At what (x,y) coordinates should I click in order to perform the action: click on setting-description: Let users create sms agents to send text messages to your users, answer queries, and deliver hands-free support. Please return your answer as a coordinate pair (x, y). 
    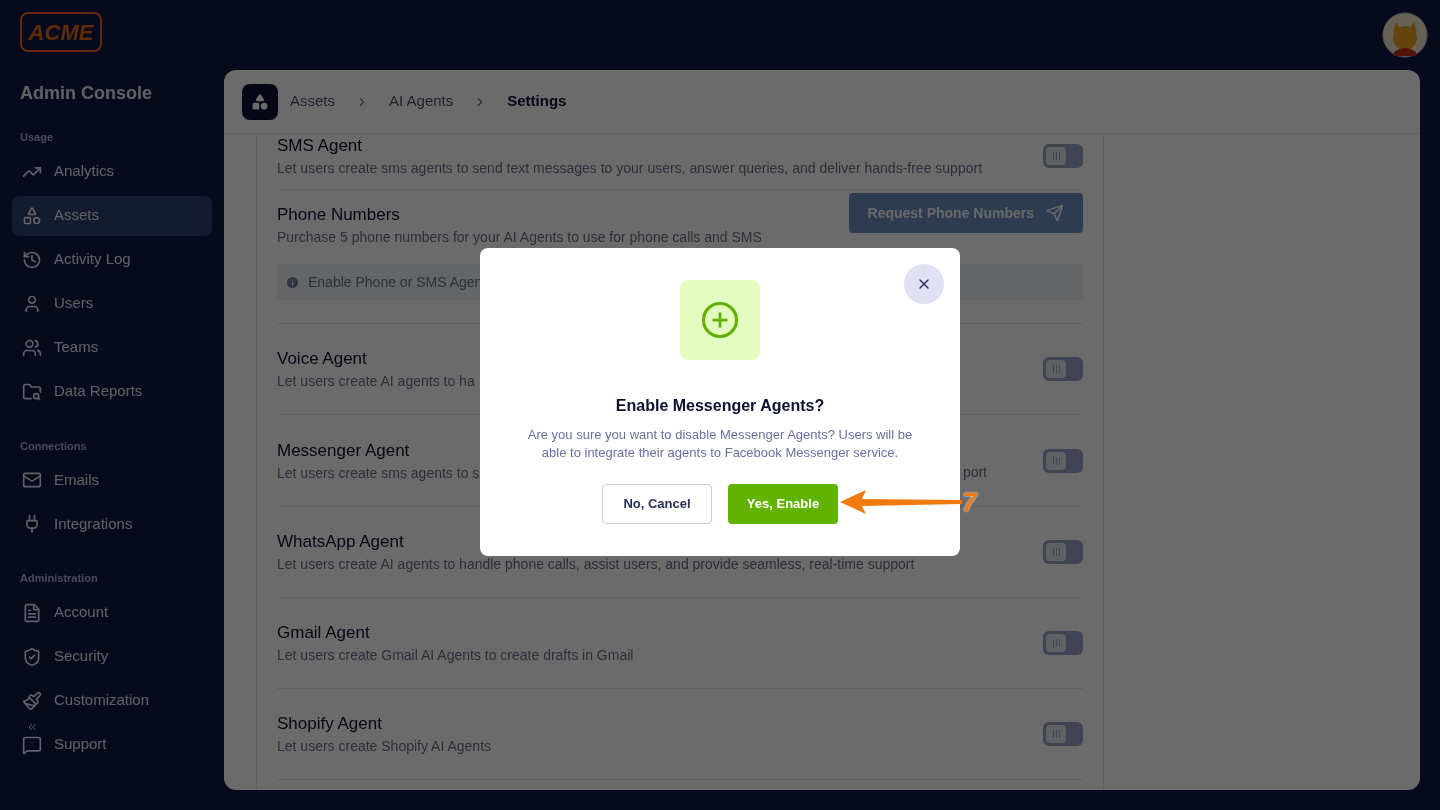
    Looking at the image, I should click on (630, 168).